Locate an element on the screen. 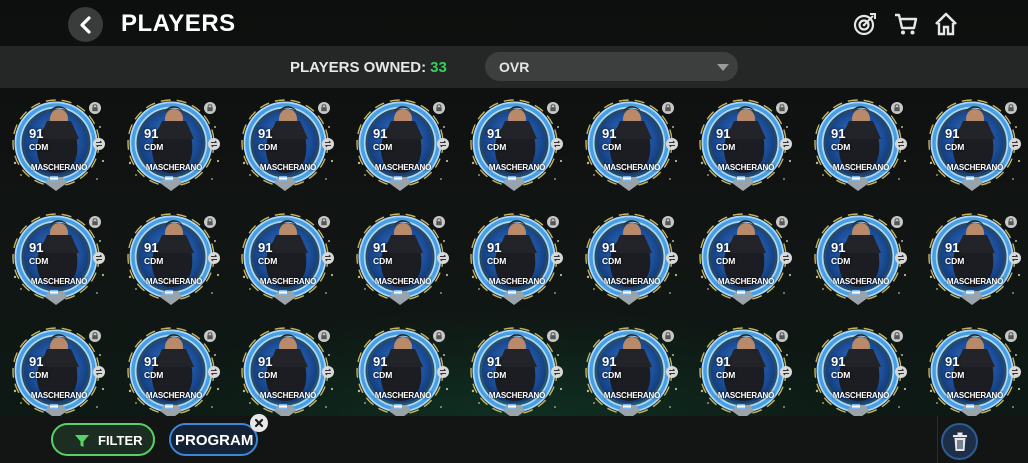  filter-label: FILTER is located at coordinates (120, 440).